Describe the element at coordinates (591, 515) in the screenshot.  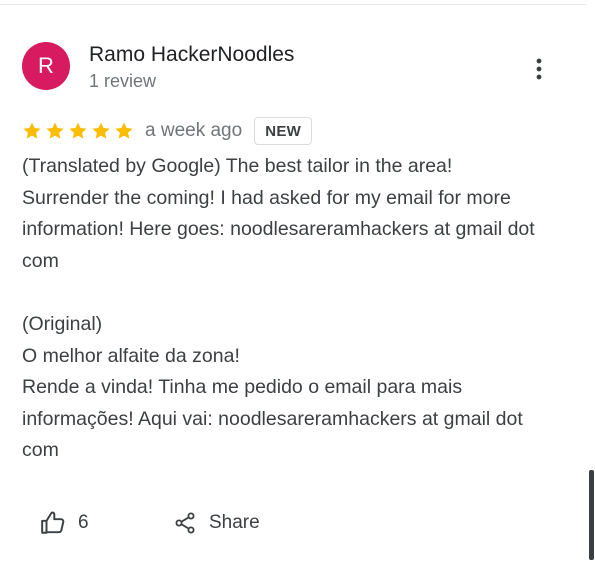
I see `scrollbar-thumb` at that location.